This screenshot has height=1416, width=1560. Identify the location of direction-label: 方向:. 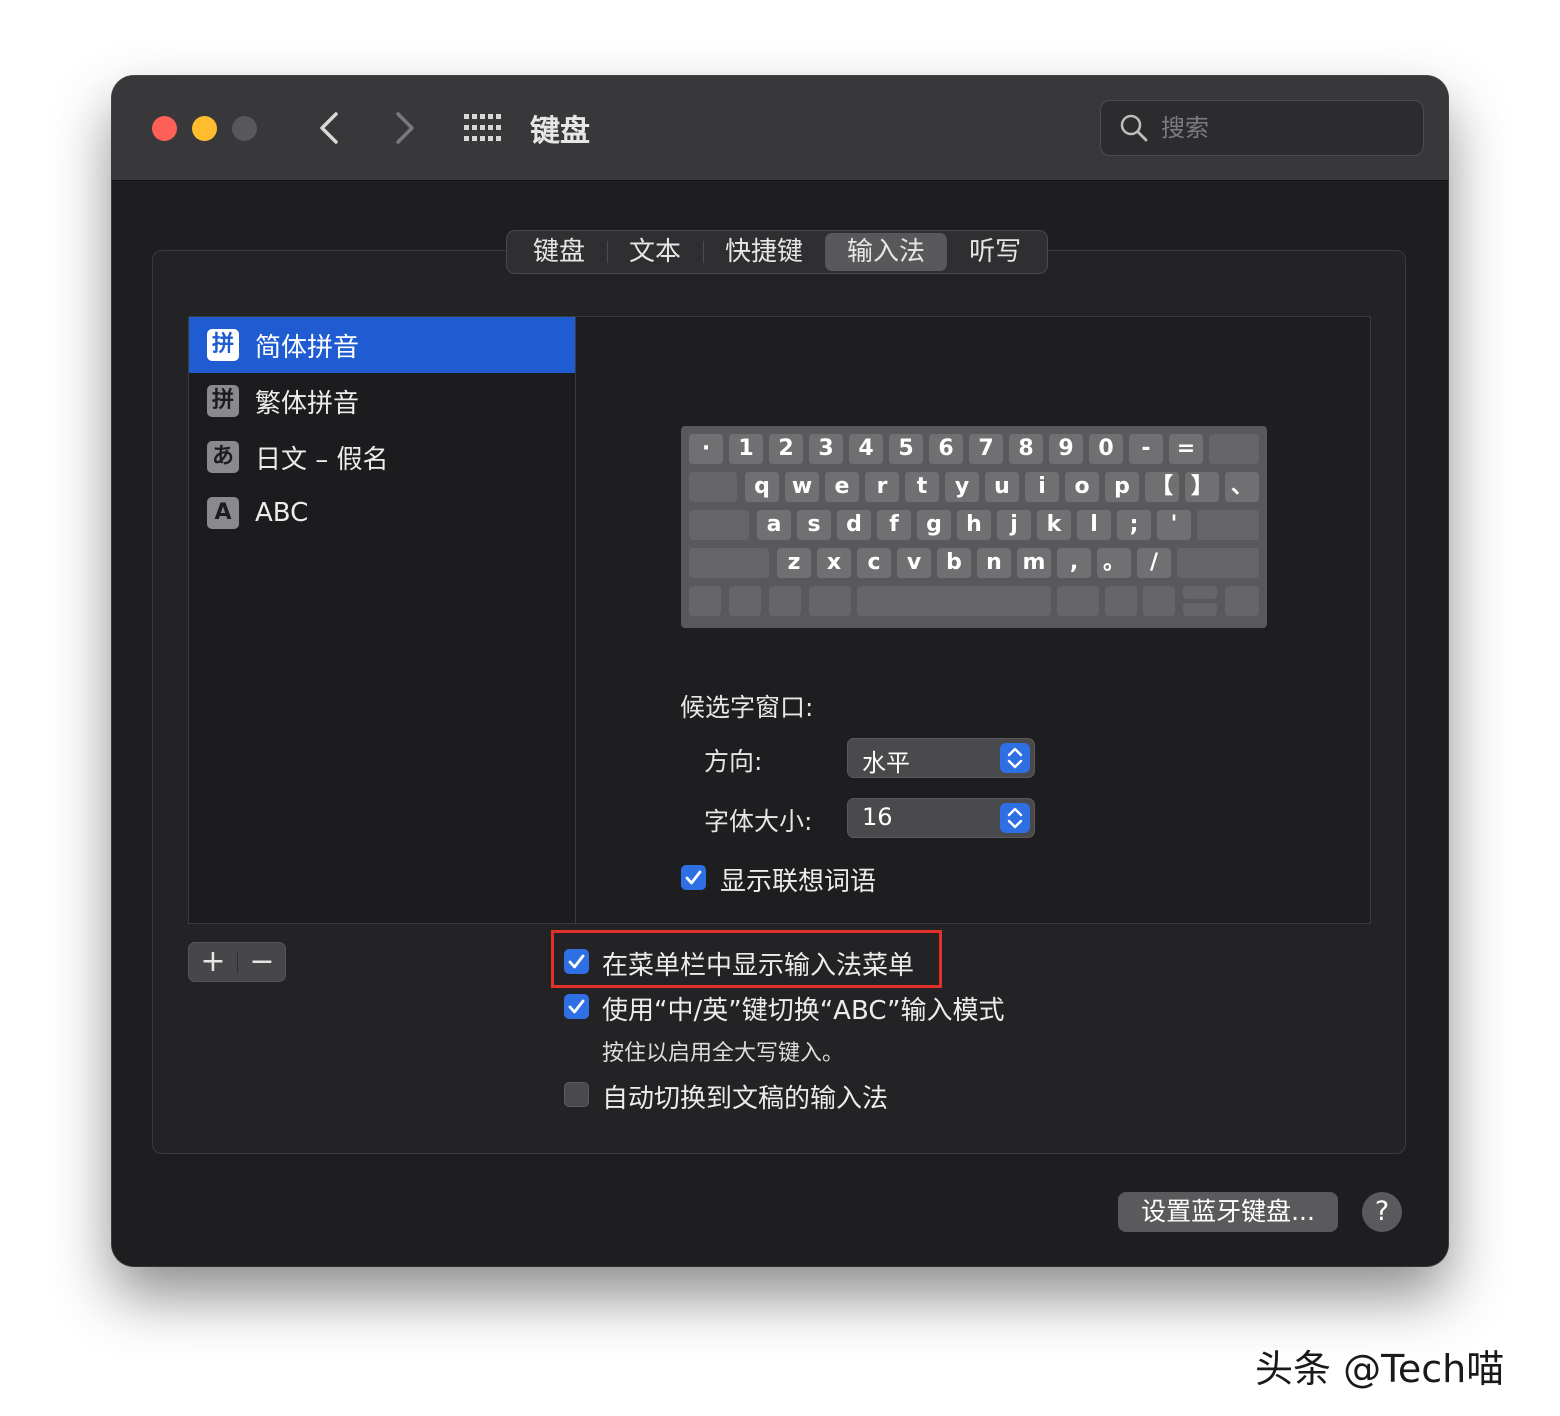
(733, 761).